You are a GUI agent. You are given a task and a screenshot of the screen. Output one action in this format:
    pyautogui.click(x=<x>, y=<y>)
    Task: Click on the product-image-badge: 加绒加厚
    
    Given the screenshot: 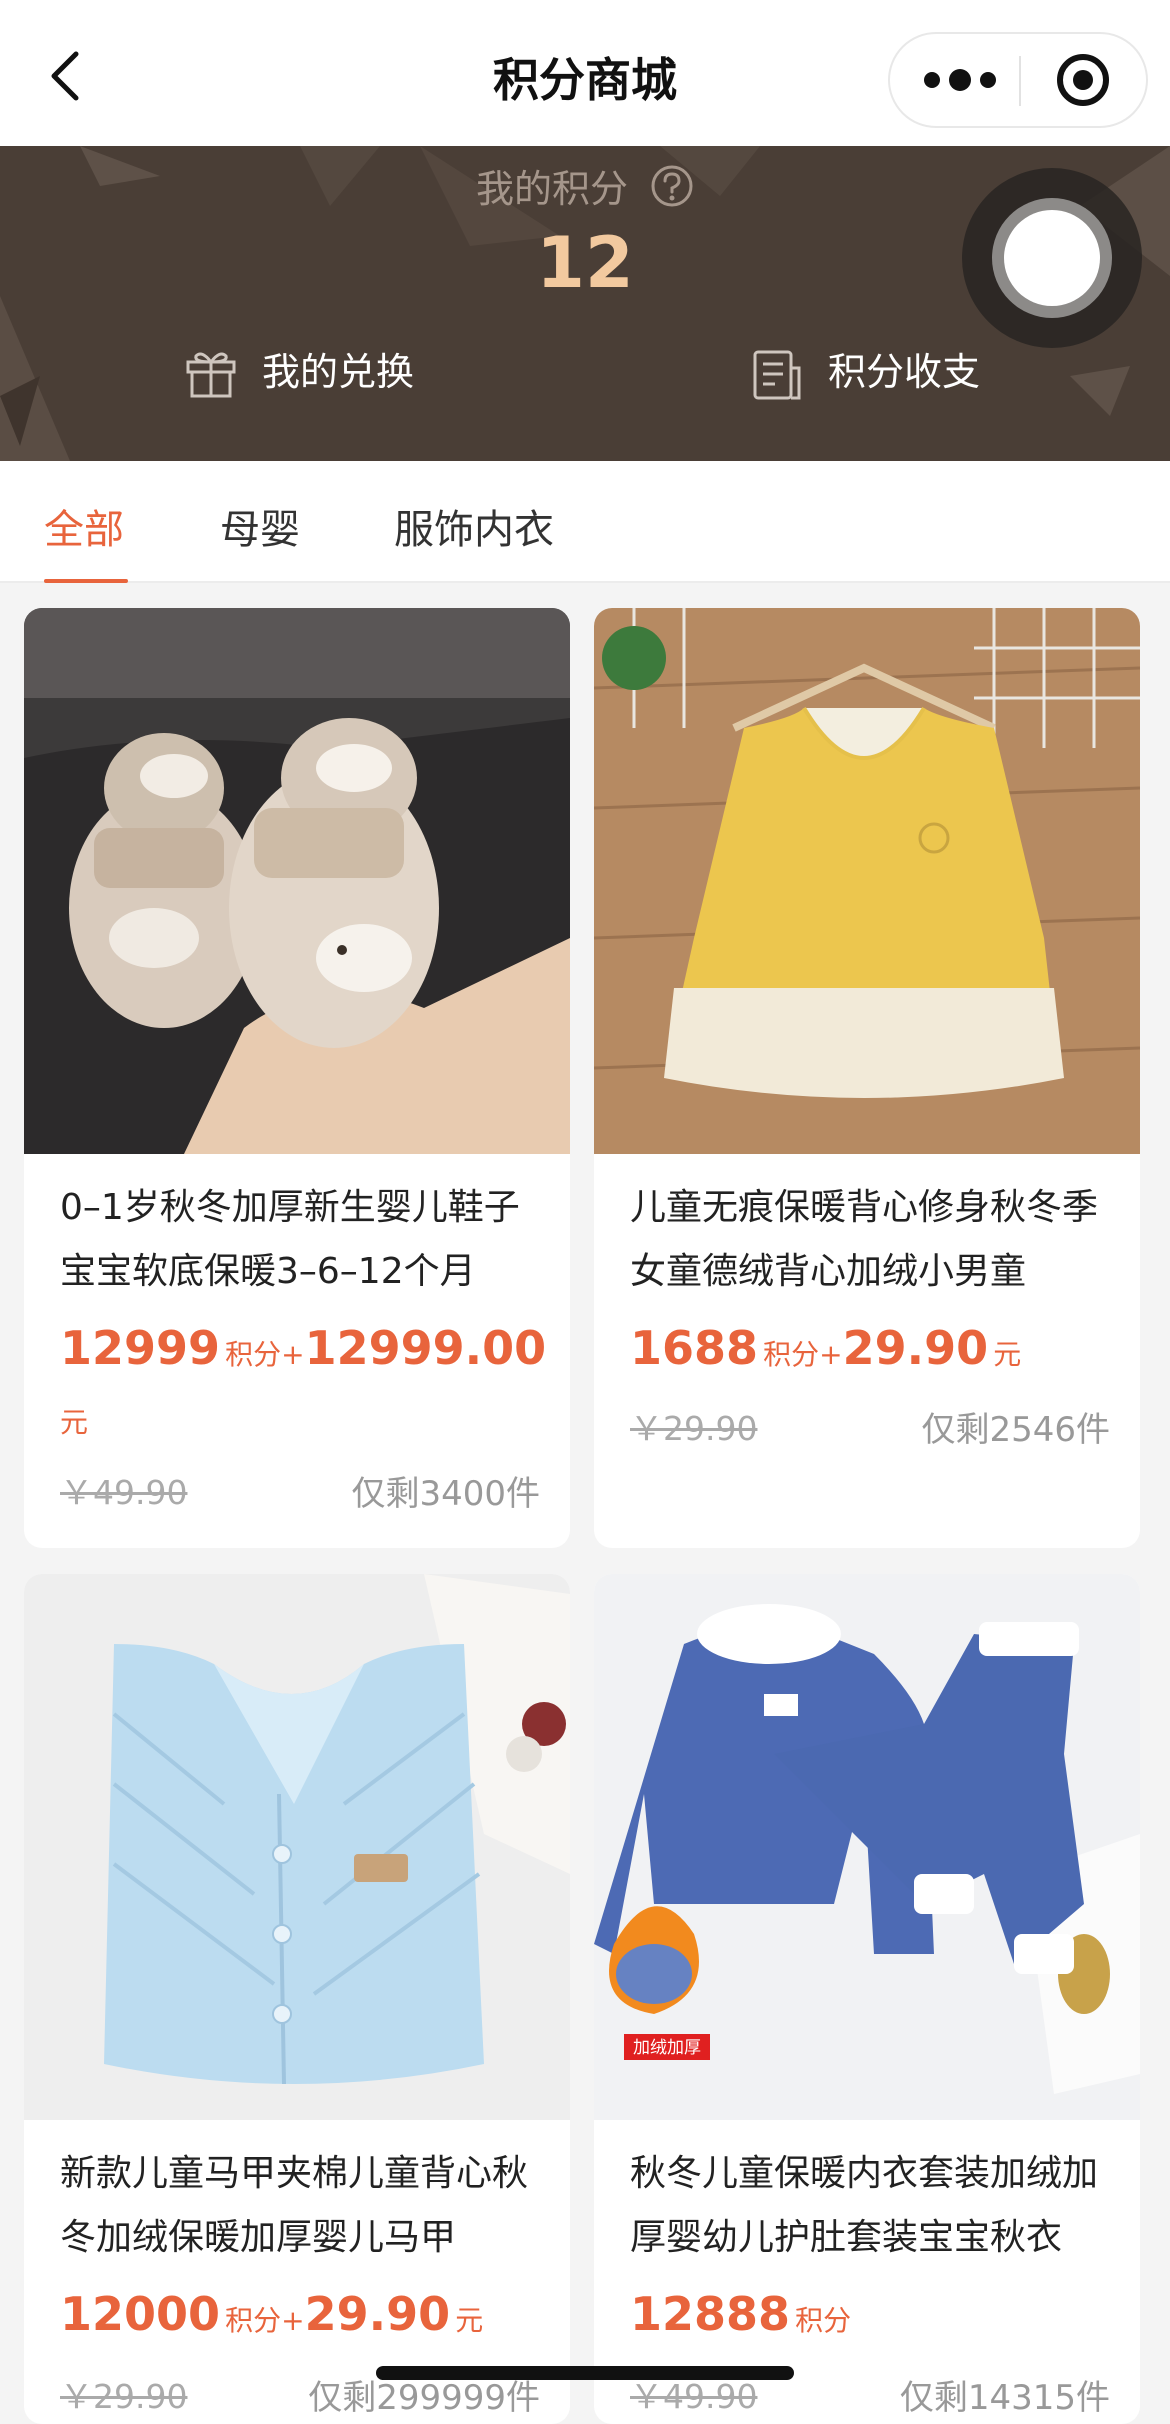 What is the action you would take?
    pyautogui.click(x=667, y=2048)
    